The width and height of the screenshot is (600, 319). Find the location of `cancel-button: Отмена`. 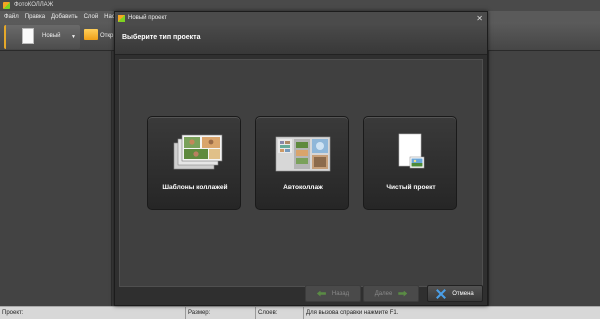

cancel-button: Отмена is located at coordinates (455, 293).